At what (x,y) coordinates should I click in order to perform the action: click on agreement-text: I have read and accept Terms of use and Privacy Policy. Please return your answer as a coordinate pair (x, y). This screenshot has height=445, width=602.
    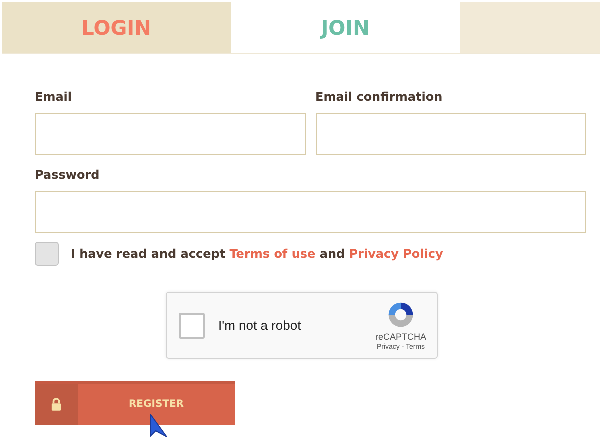
    Looking at the image, I should click on (257, 254).